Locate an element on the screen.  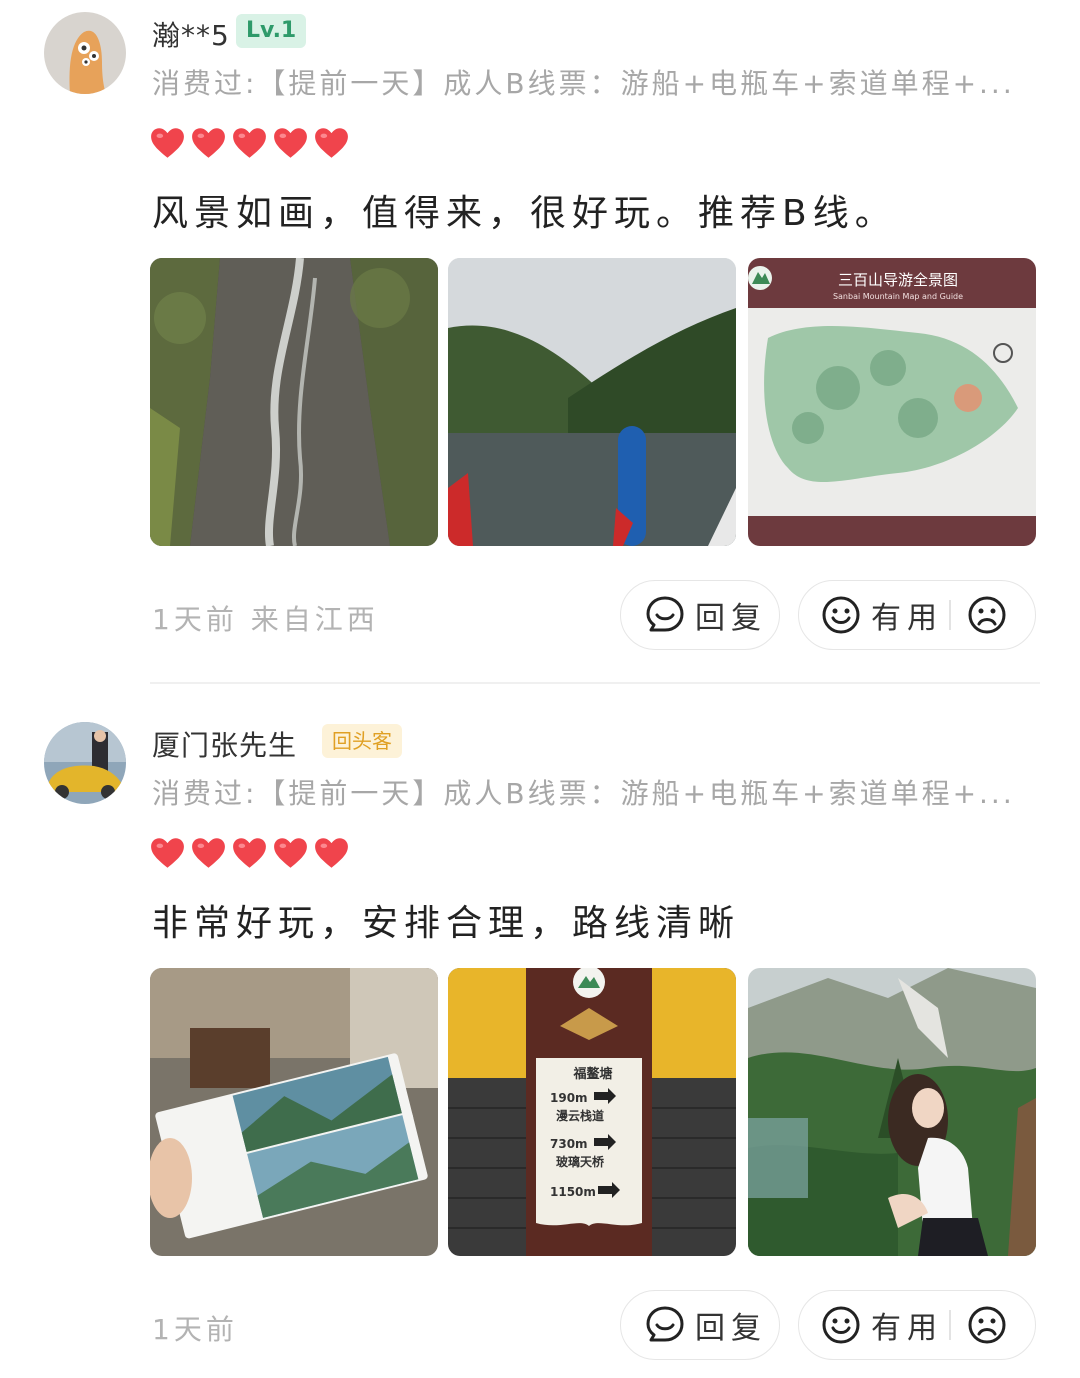
sign-dist-3: 1150m is located at coordinates (573, 1192).